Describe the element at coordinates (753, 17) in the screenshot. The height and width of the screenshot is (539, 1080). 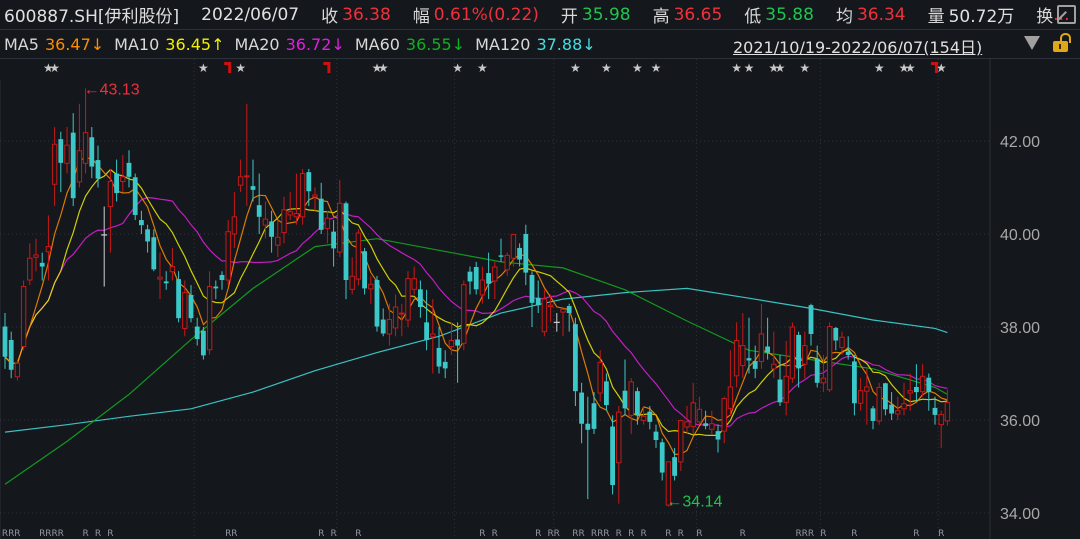
I see `low-label: 低` at that location.